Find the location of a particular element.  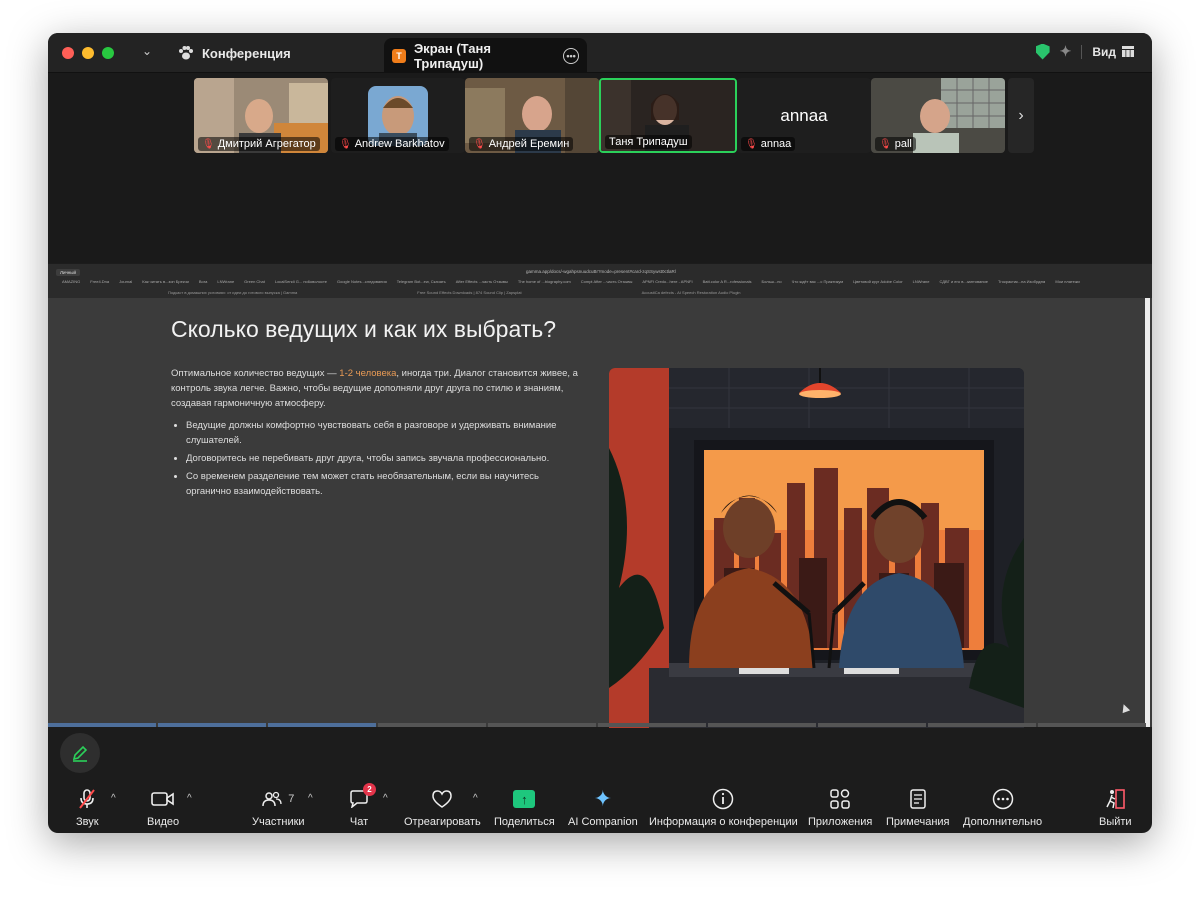

slide-title: Сколько ведущих и как их выбрать? is located at coordinates (364, 329).